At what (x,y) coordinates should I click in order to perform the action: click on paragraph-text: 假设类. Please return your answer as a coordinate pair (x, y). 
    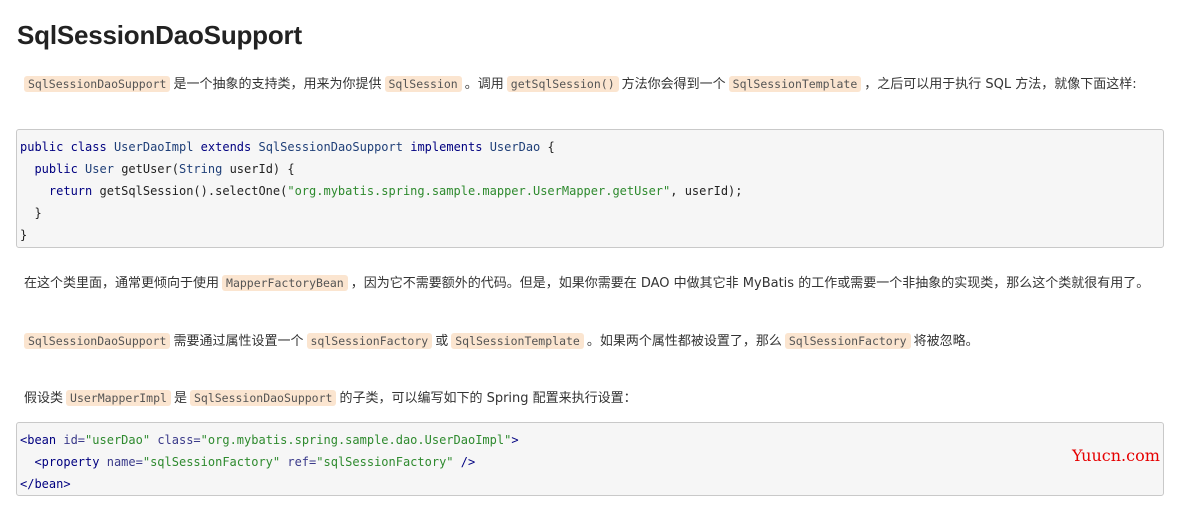
    Looking at the image, I should click on (44, 398).